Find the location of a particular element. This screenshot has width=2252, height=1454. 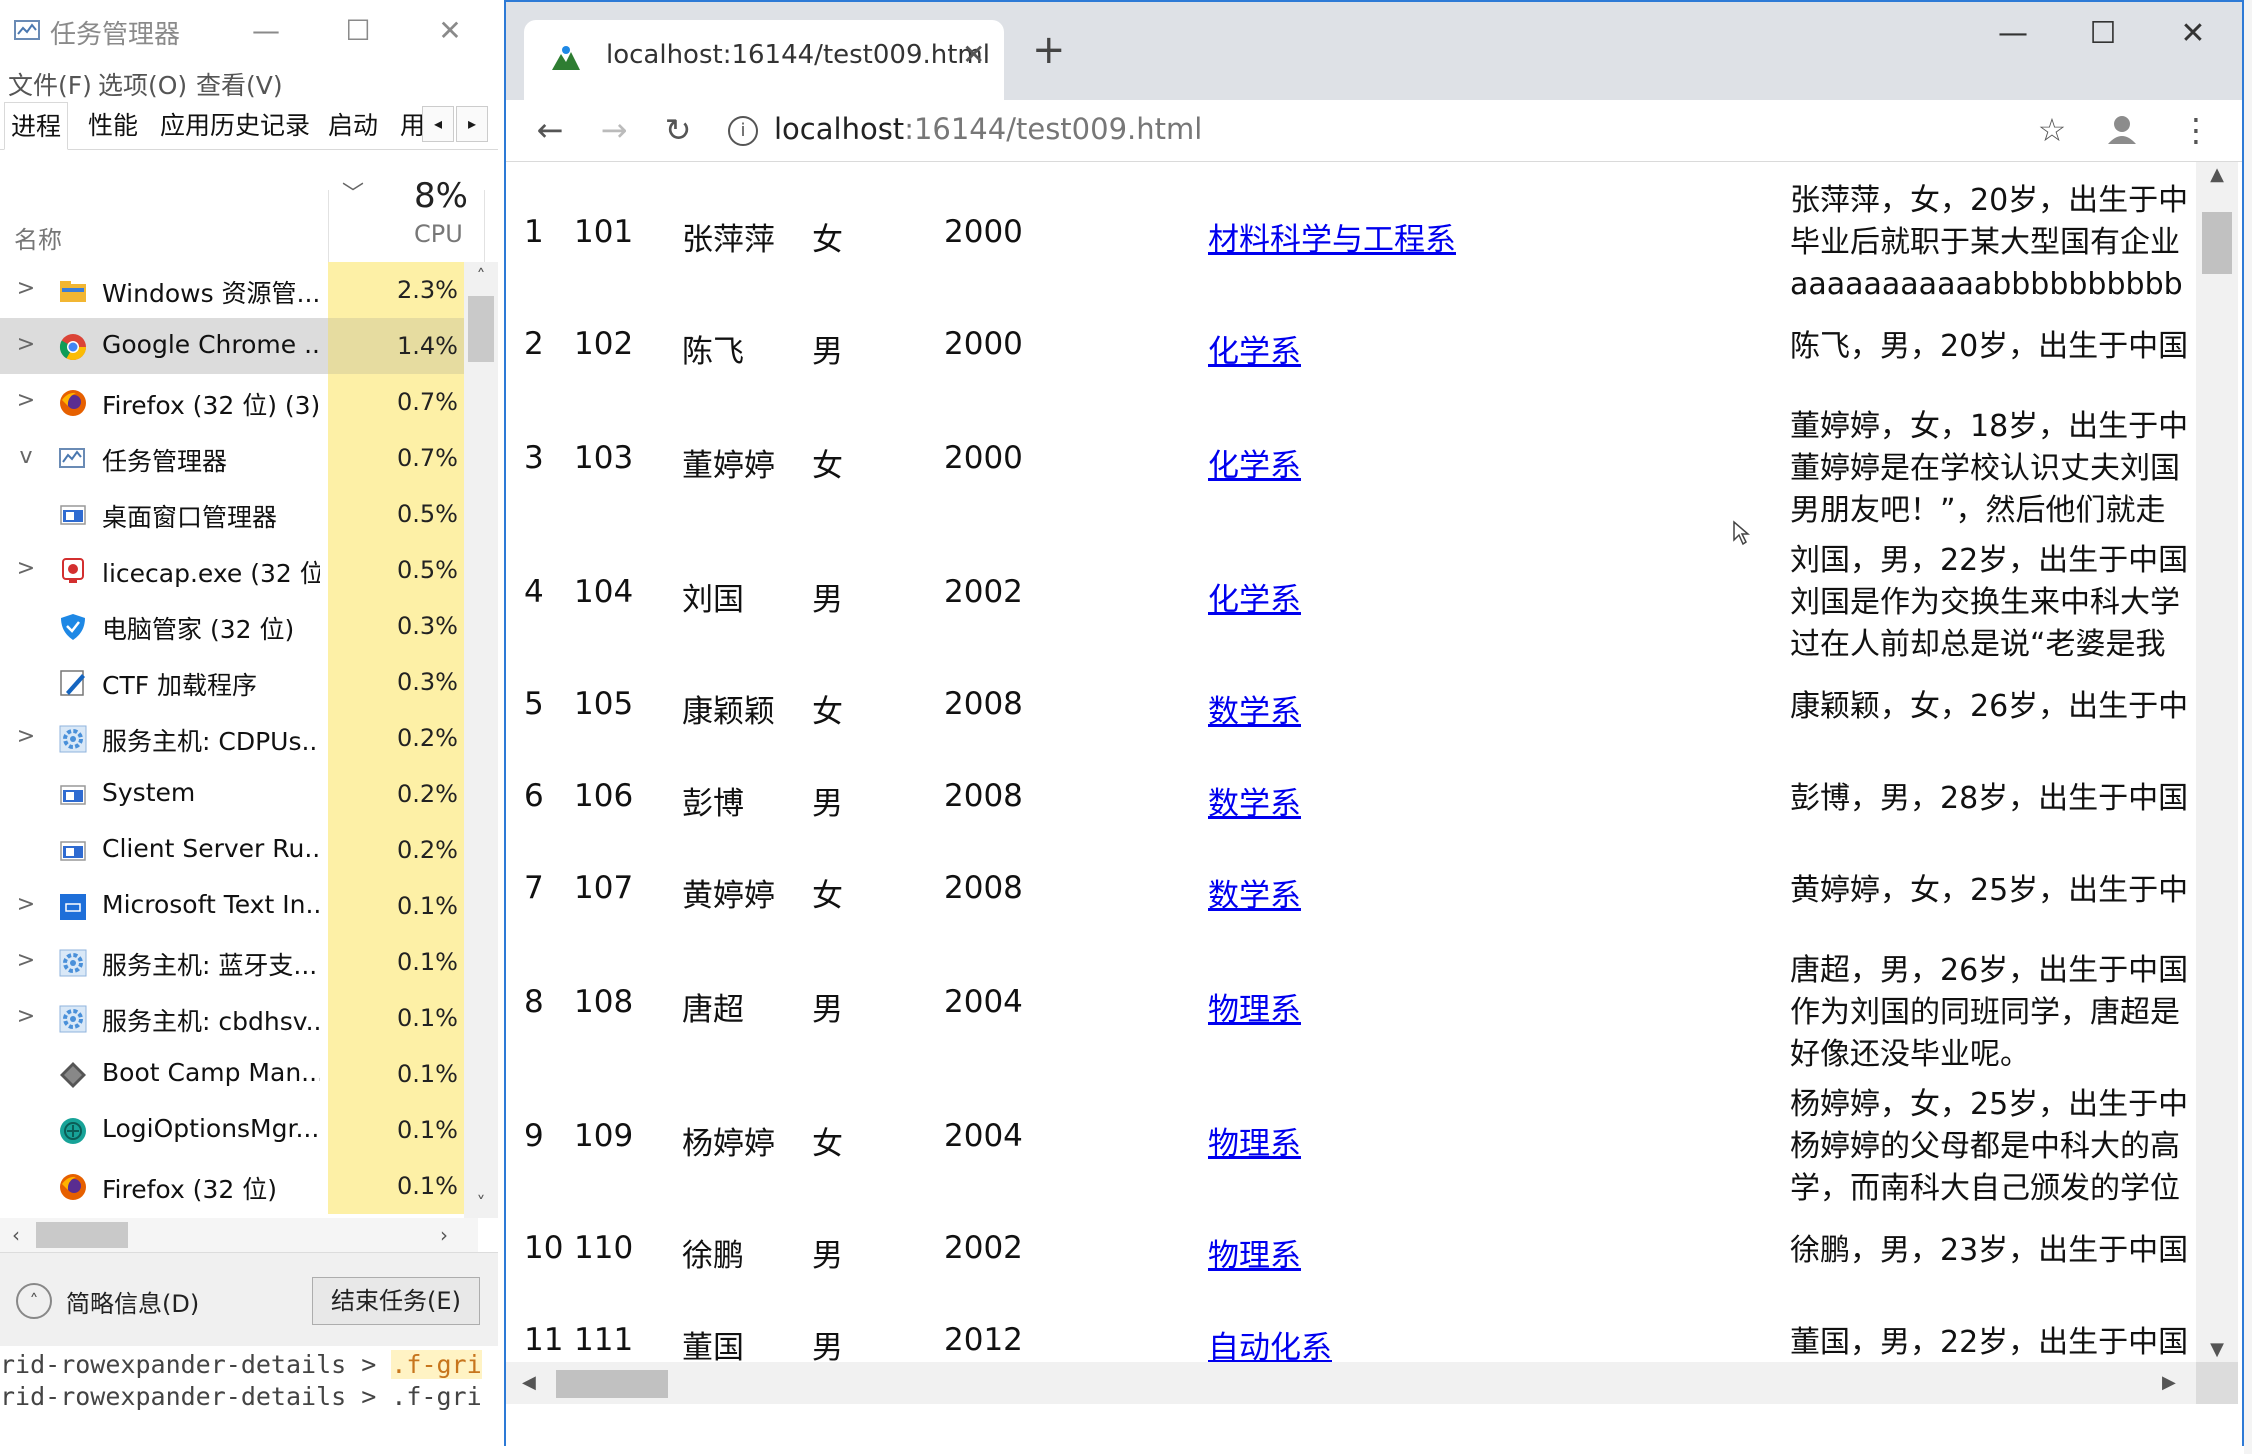

tab-startup: 启动 is located at coordinates (353, 126).